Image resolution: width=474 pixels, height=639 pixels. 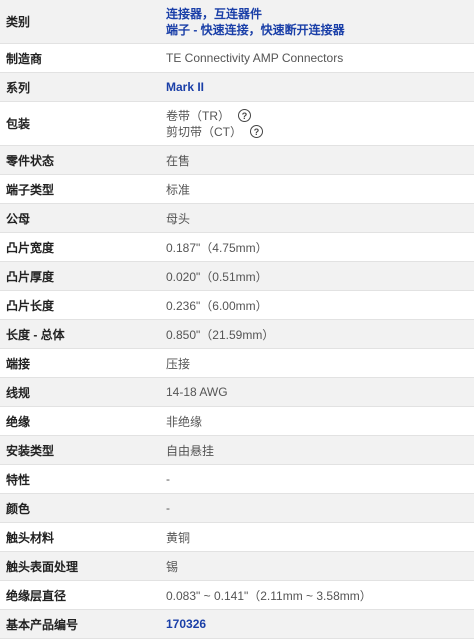 What do you see at coordinates (30, 450) in the screenshot?
I see `label-mounting-type: 安装类型` at bounding box center [30, 450].